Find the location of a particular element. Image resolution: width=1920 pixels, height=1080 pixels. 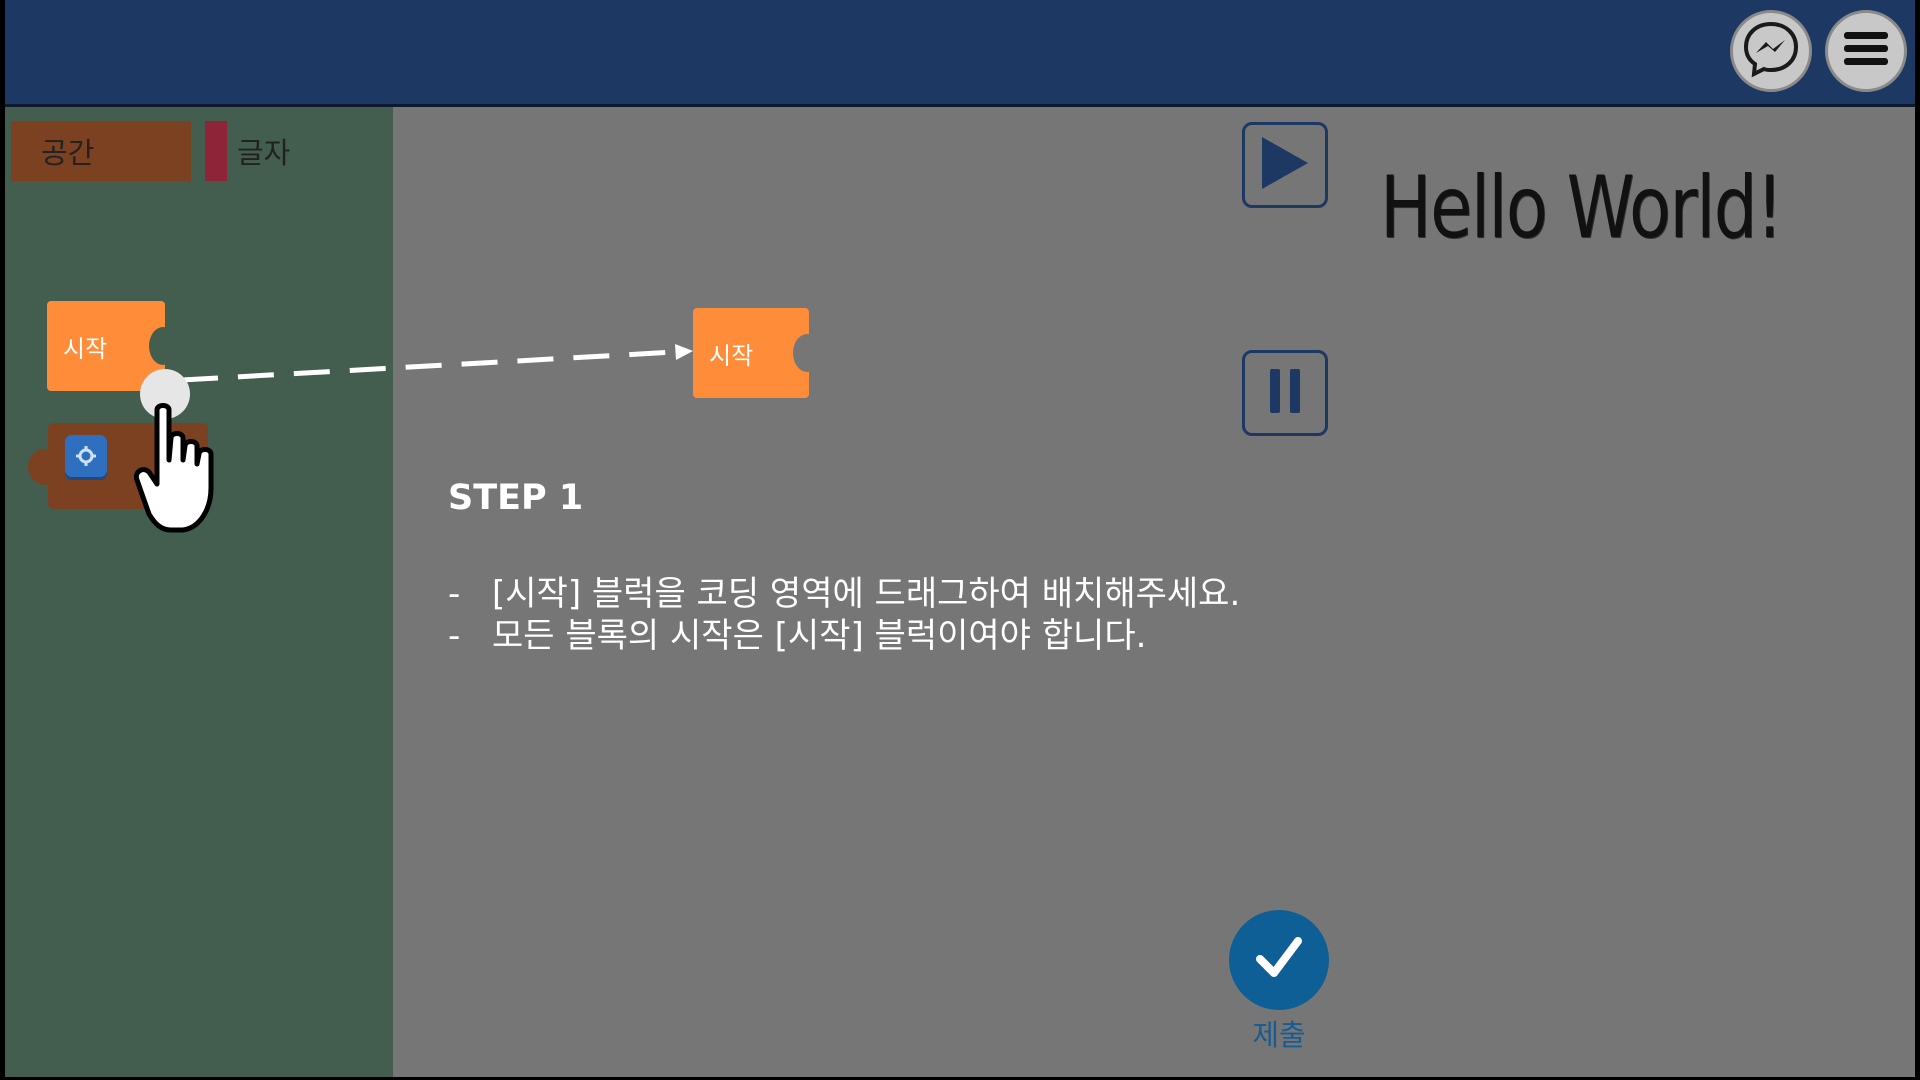

drag-arrow-line is located at coordinates (428, 366).